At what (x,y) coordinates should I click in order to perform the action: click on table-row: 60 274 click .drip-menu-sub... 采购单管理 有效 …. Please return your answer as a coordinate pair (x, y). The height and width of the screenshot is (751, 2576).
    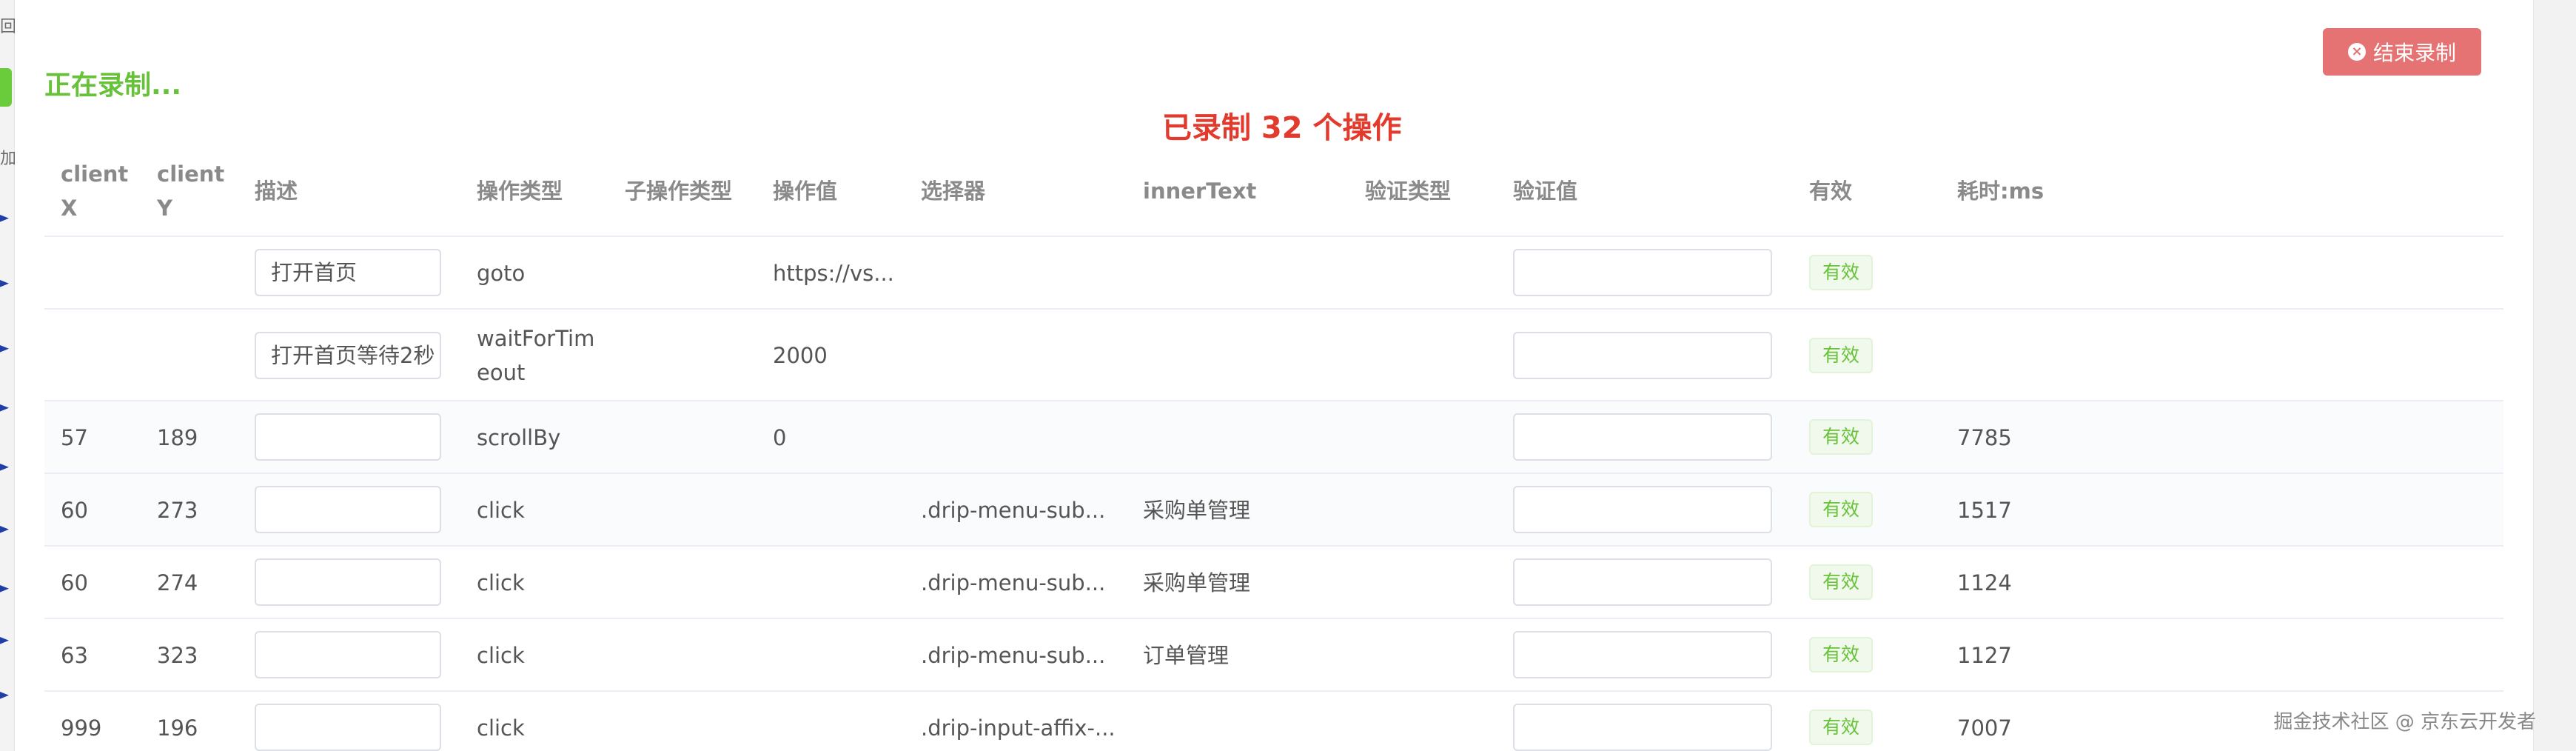
    Looking at the image, I should click on (1273, 583).